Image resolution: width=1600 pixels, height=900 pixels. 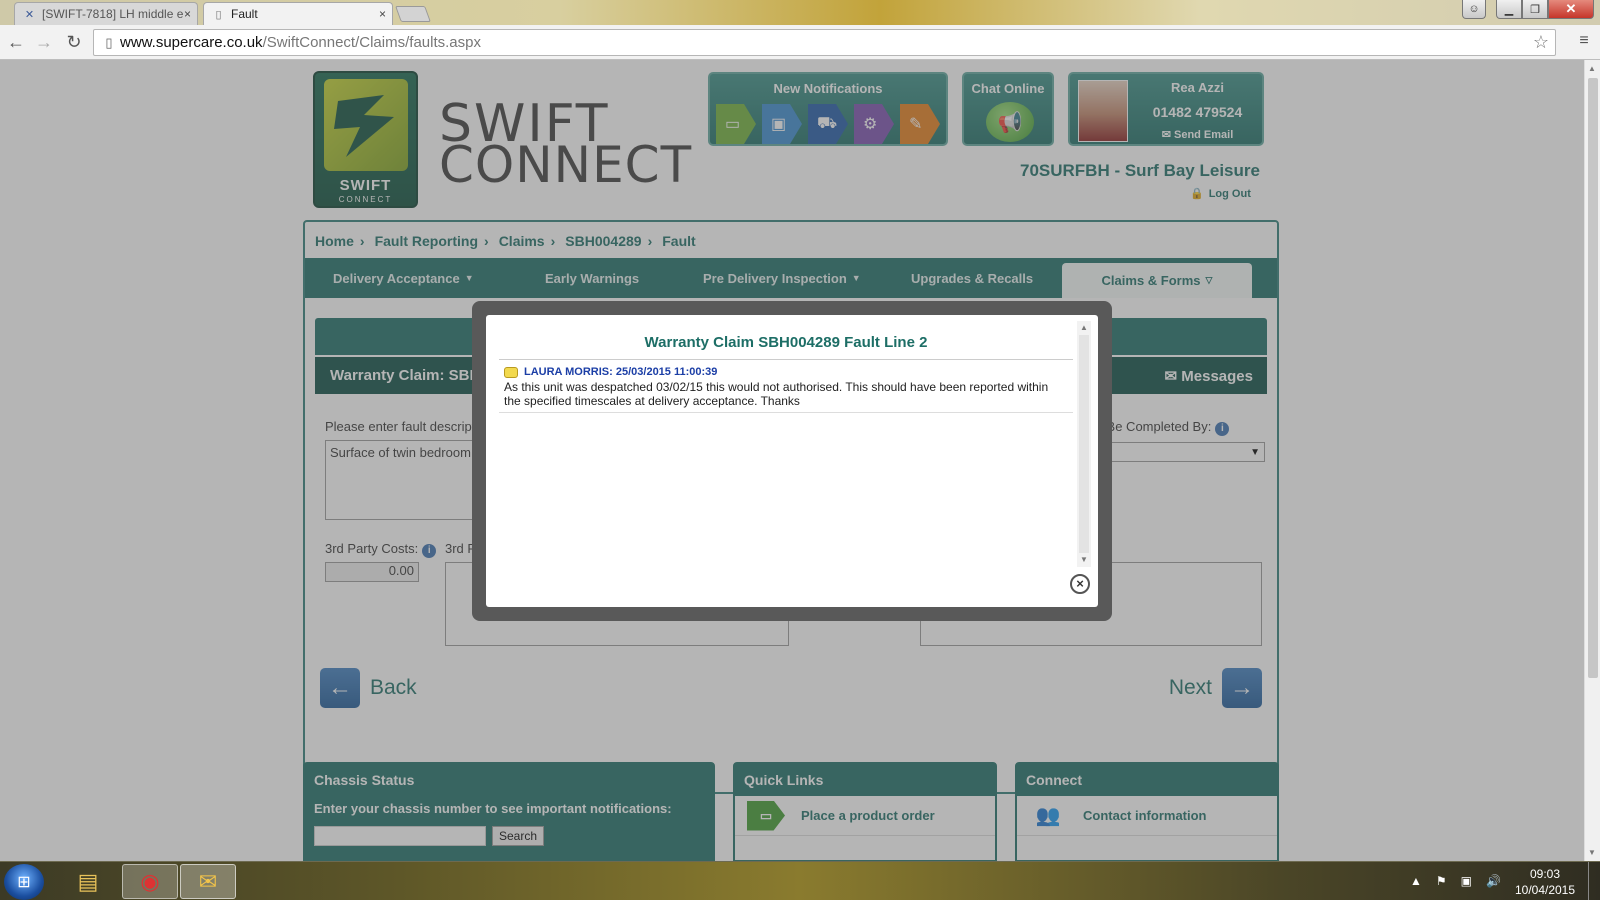 I want to click on show-desktop-button, so click(x=1594, y=881).